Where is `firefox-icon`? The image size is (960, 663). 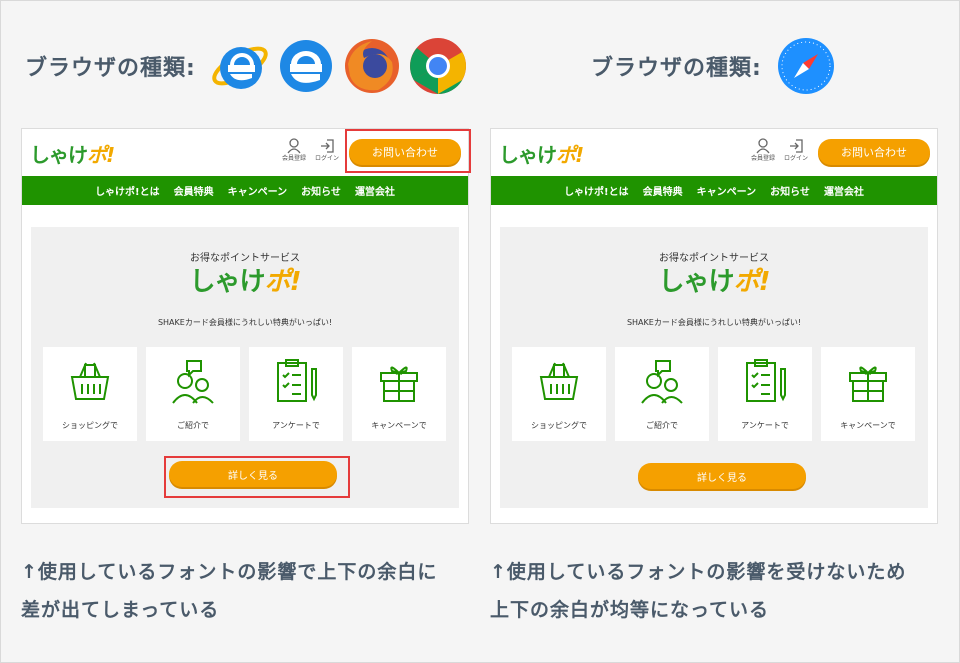
firefox-icon is located at coordinates (372, 66).